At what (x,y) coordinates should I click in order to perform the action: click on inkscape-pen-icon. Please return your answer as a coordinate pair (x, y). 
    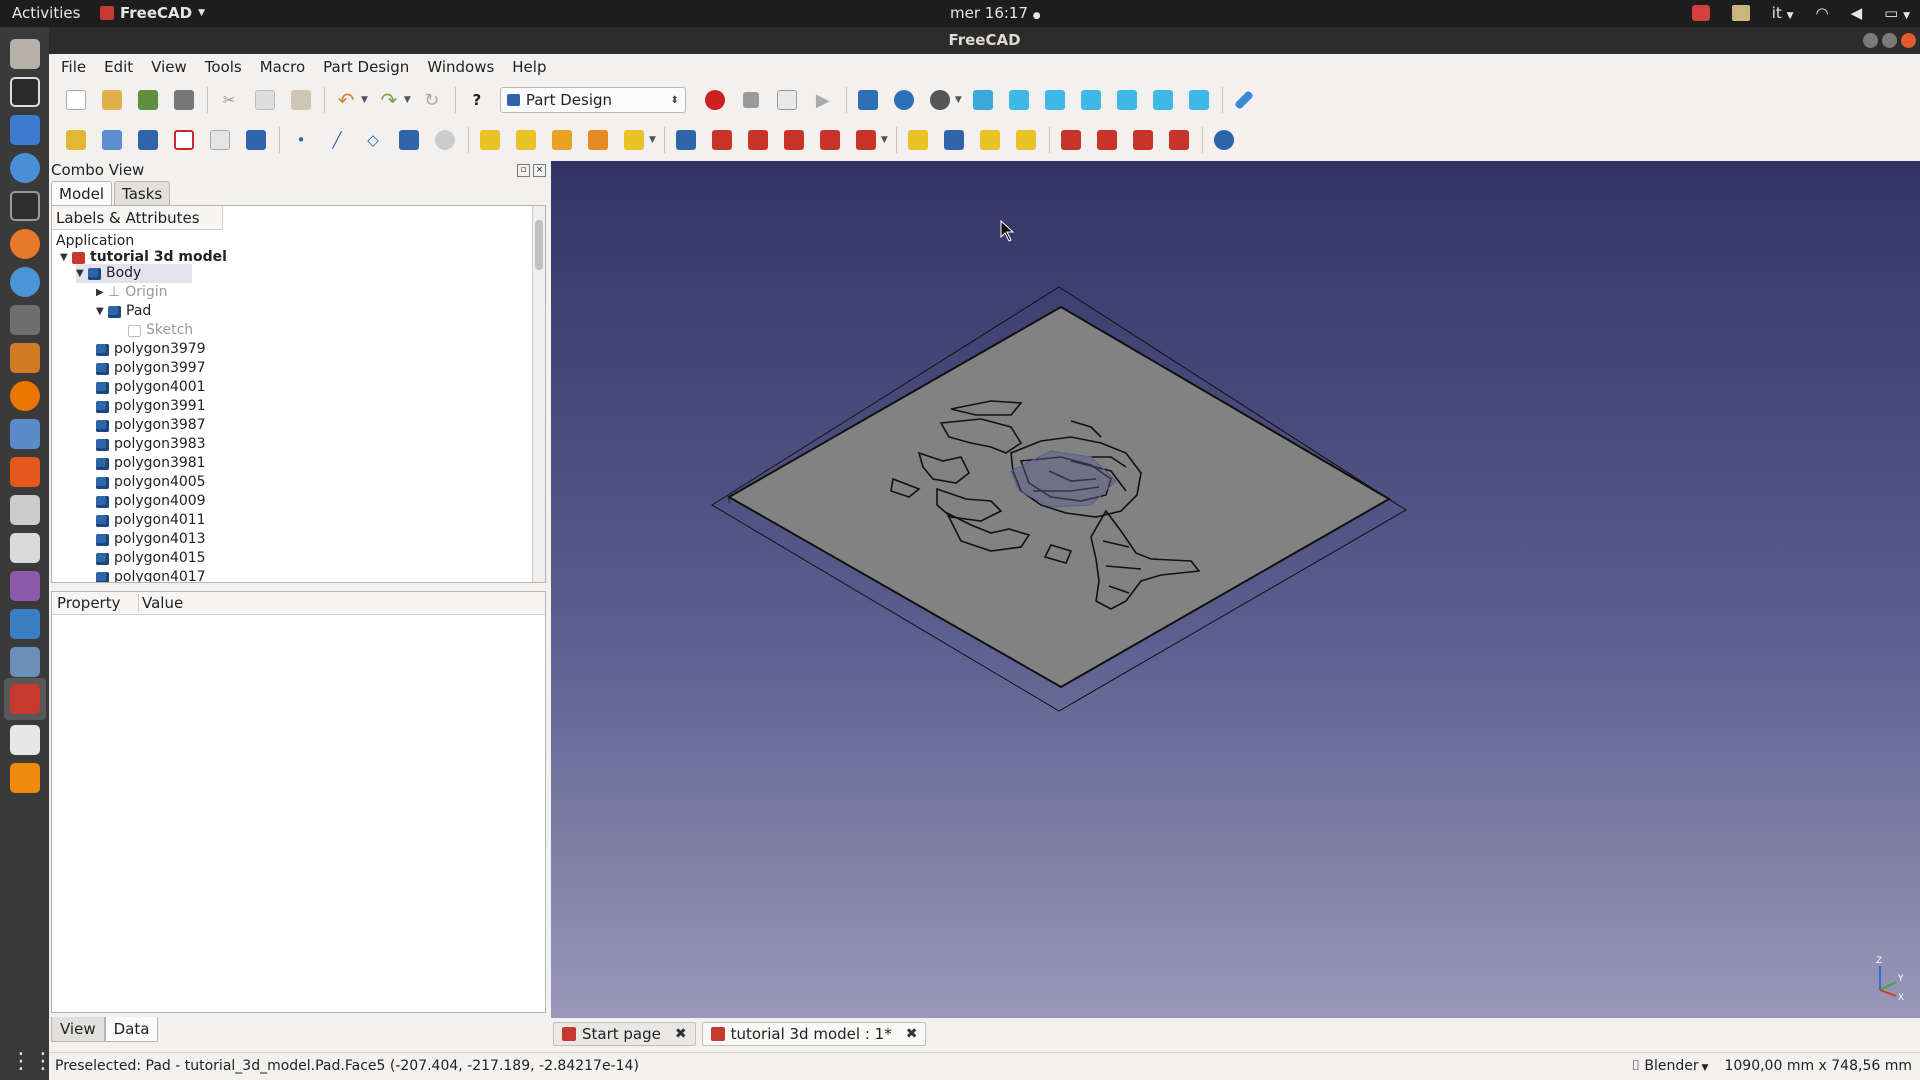
    Looking at the image, I should click on (25, 282).